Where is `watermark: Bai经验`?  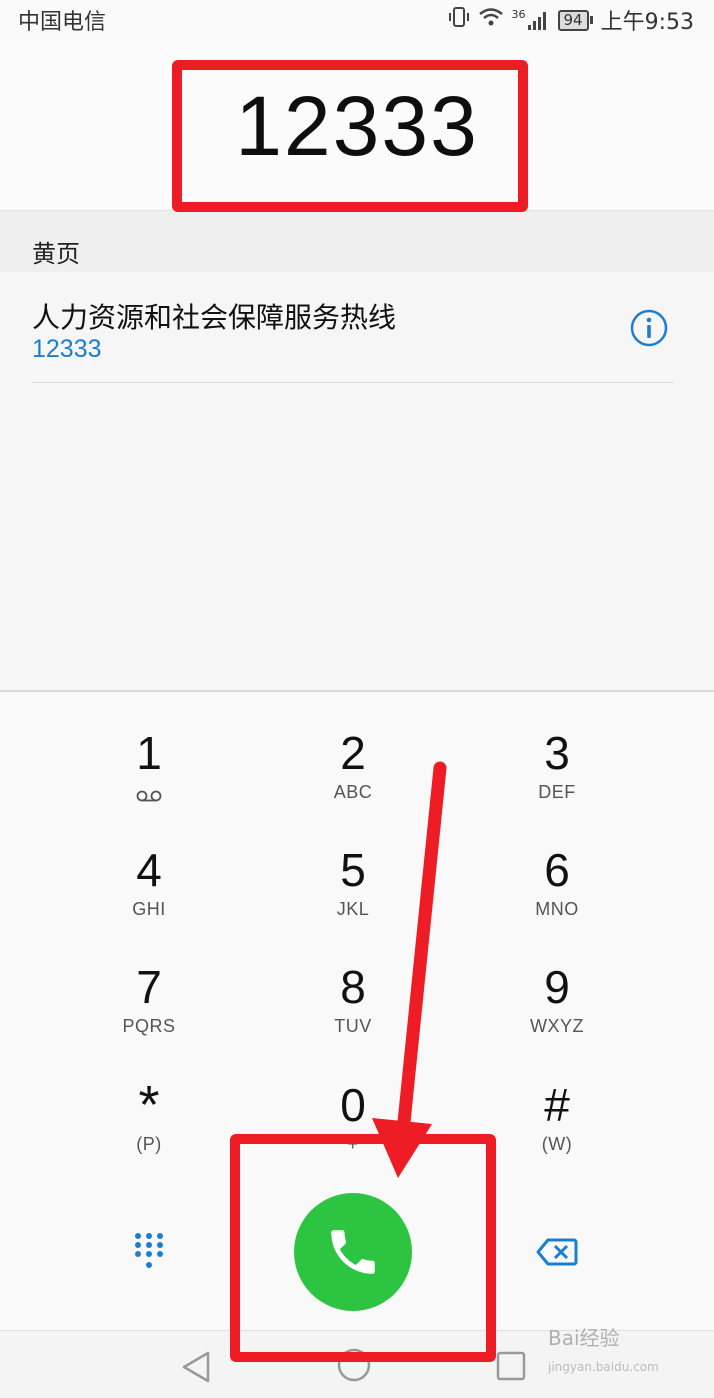 watermark: Bai经验 is located at coordinates (584, 1338).